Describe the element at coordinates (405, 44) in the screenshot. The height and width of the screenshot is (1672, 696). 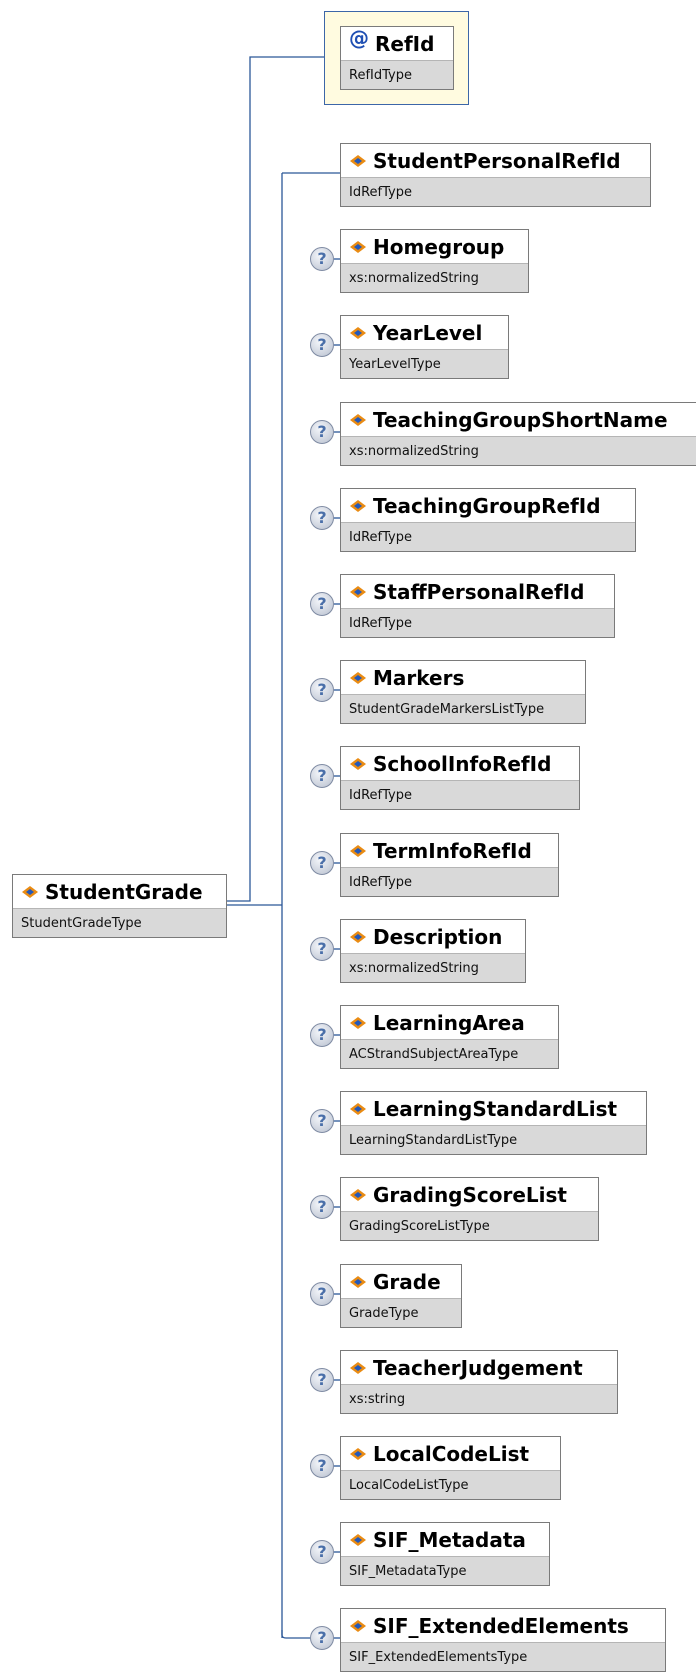
I see `attribute-name: RefId` at that location.